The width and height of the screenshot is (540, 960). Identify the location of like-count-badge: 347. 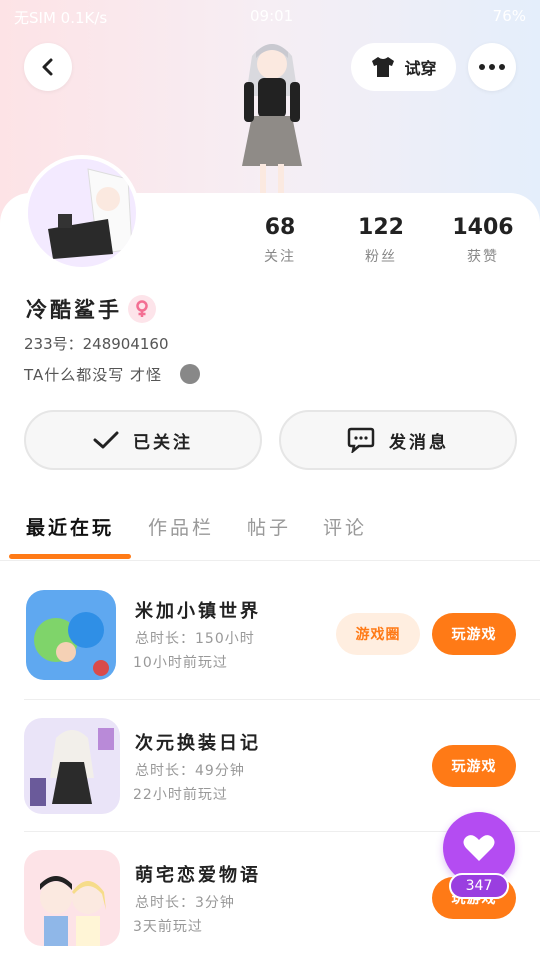
(479, 886).